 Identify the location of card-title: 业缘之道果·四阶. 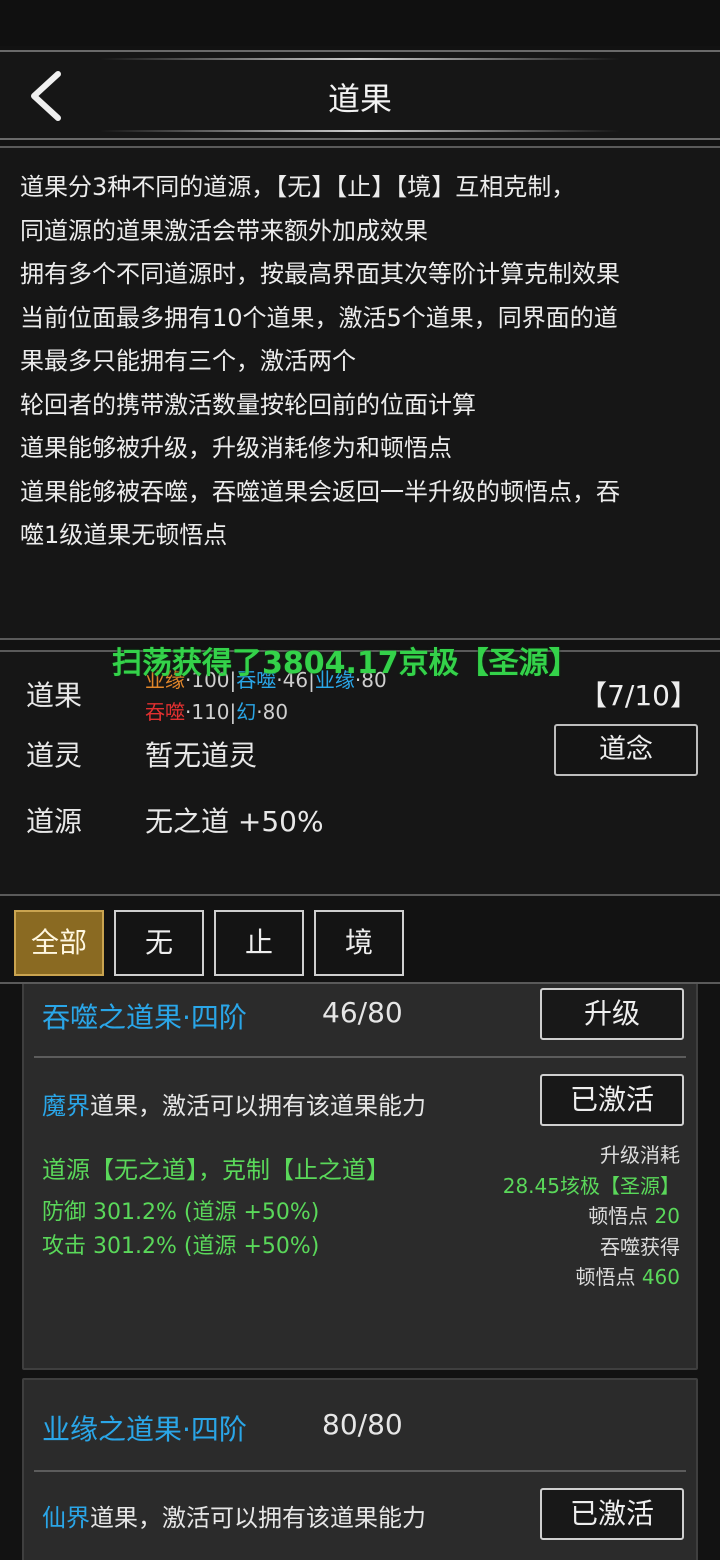
(144, 1429).